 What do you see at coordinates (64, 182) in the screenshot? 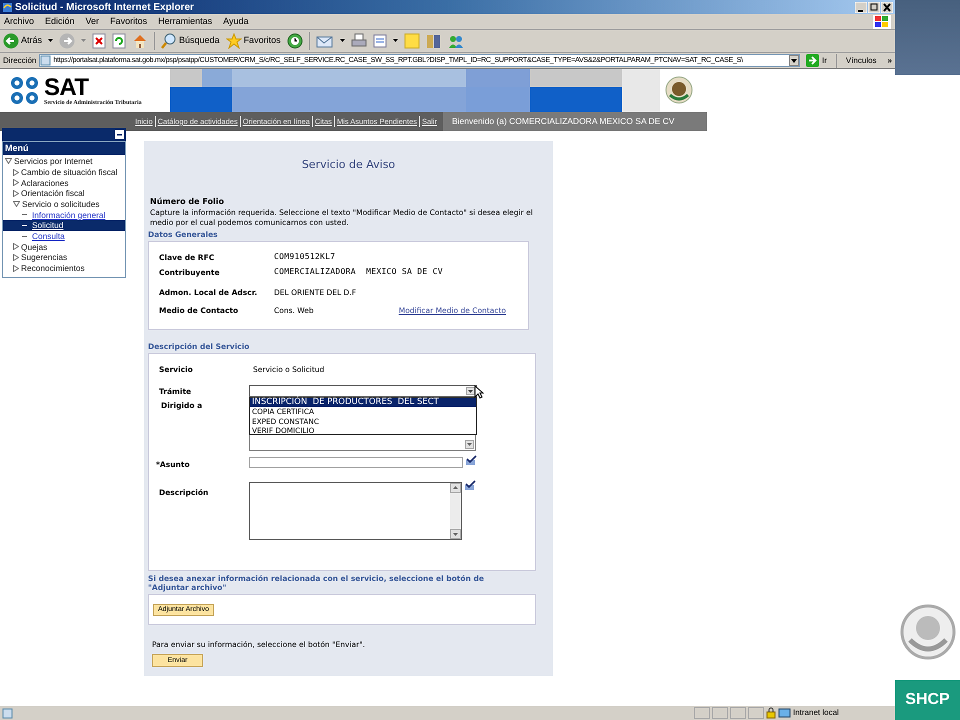
I see `tree-item: Aclaraciones` at bounding box center [64, 182].